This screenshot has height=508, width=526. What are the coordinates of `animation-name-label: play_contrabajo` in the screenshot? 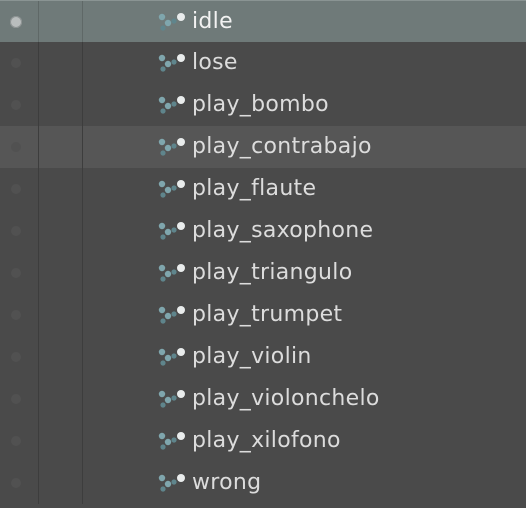 It's located at (282, 146).